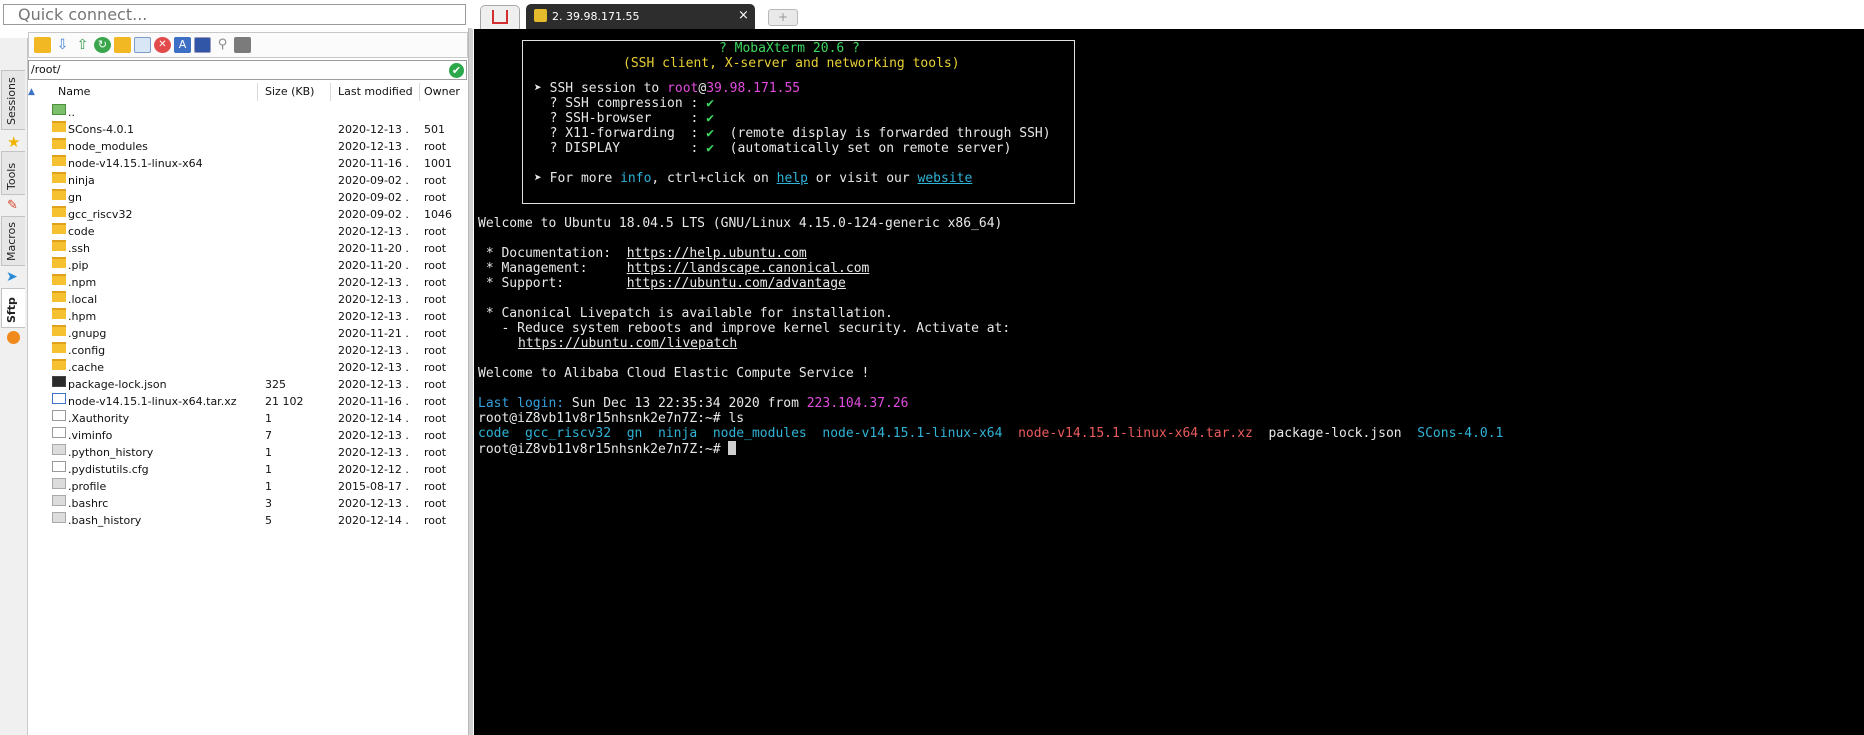 The width and height of the screenshot is (1864, 735). I want to click on terminal-folder-icon, so click(242, 45).